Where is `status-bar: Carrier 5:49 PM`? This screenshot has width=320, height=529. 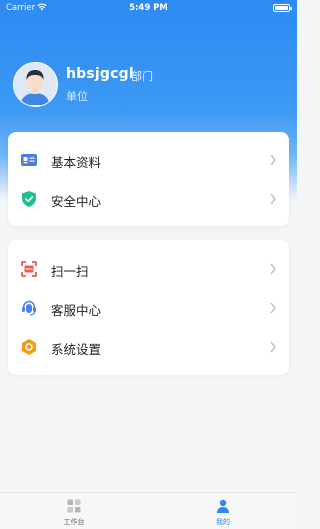 status-bar: Carrier 5:49 PM is located at coordinates (148, 8).